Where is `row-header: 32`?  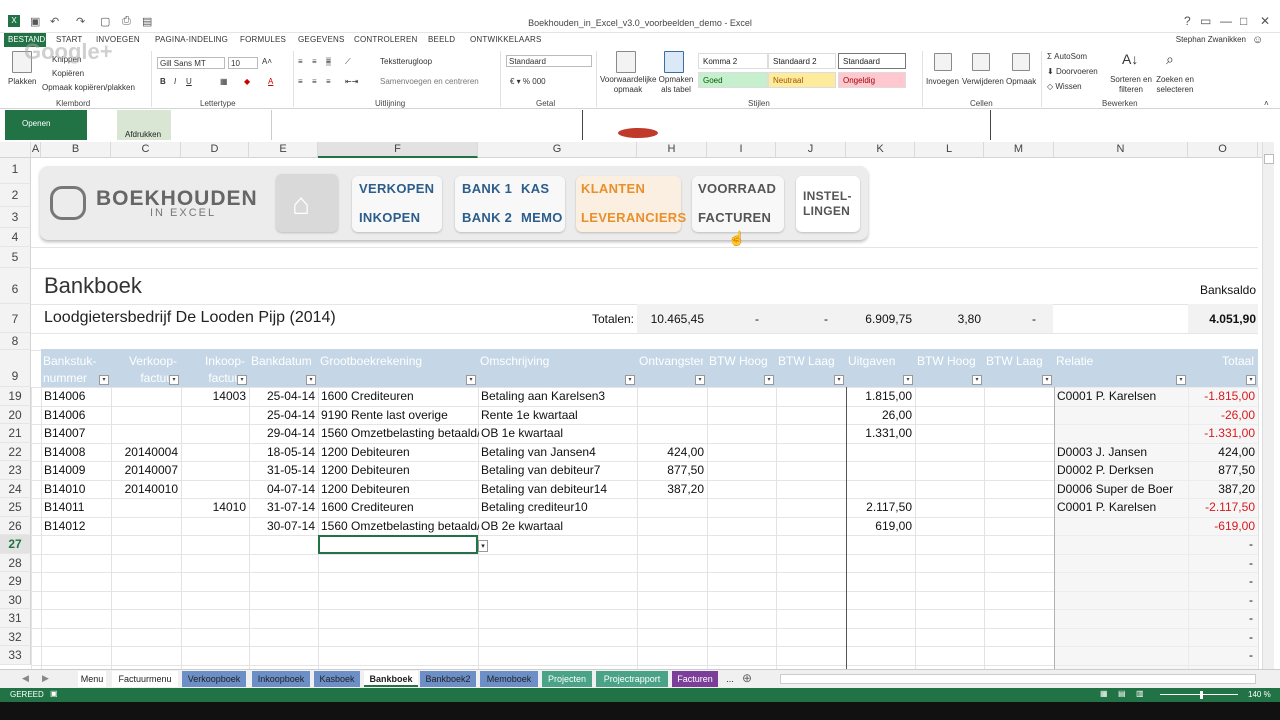
row-header: 32 is located at coordinates (15, 636).